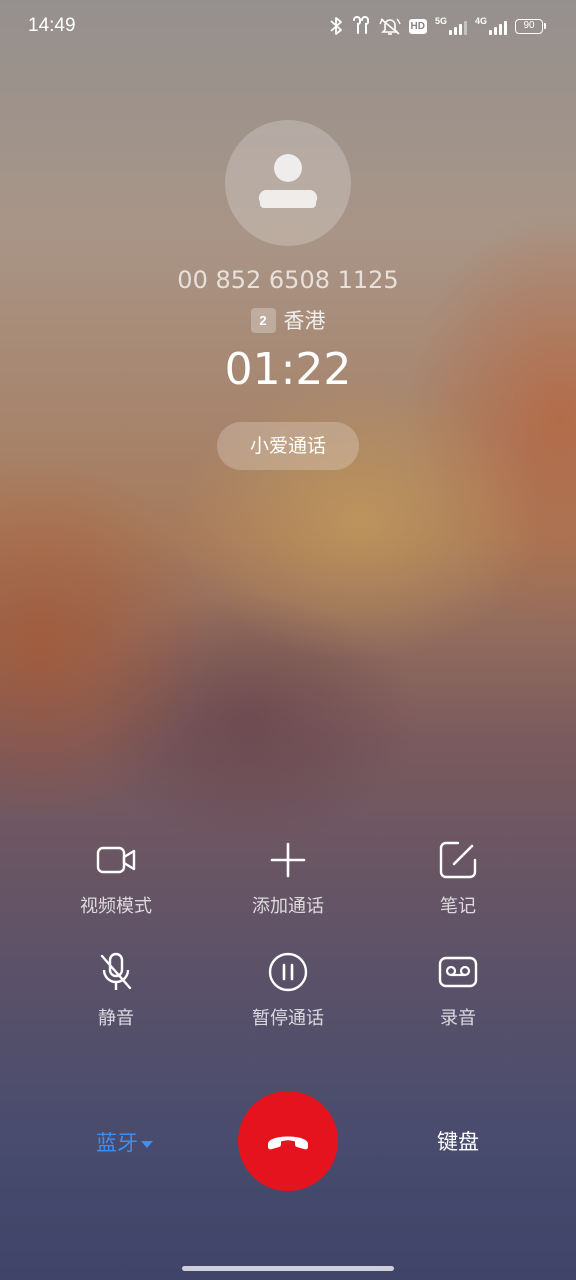 The image size is (576, 1280). Describe the element at coordinates (288, 972) in the screenshot. I see `pause-icon` at that location.